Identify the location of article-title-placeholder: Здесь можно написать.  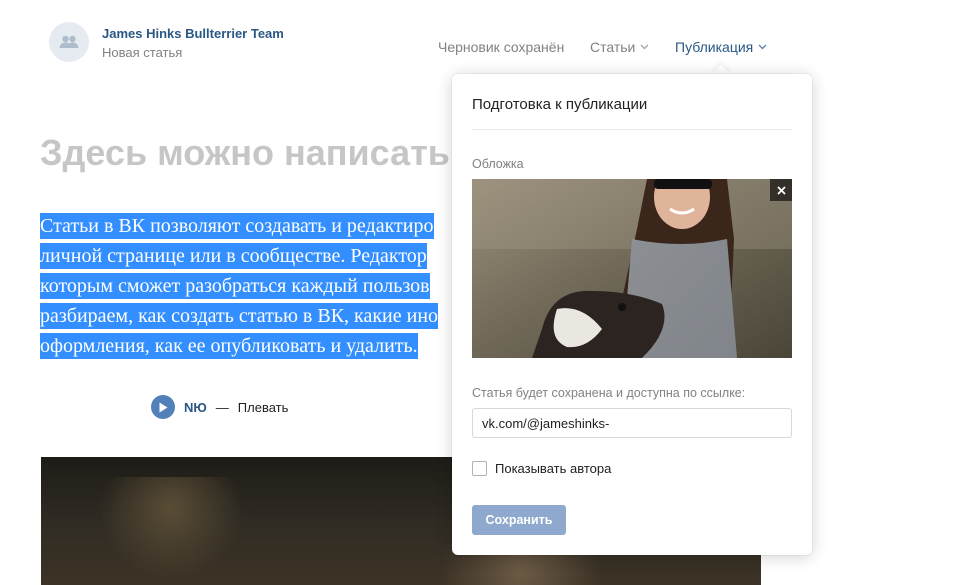
(255, 153).